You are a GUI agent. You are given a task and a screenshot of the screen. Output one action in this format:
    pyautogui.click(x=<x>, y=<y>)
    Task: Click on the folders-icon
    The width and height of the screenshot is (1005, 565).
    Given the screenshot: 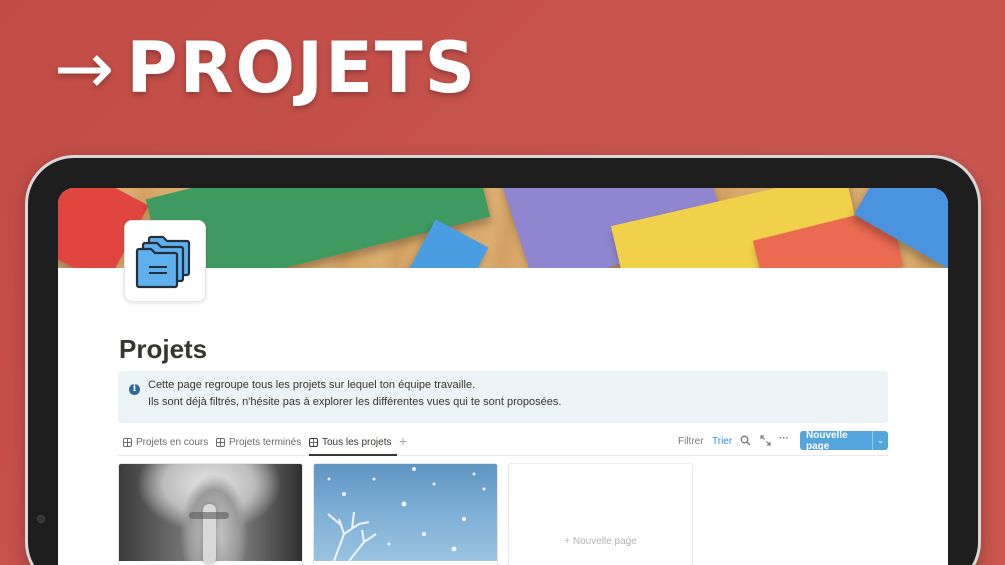 What is the action you would take?
    pyautogui.click(x=163, y=262)
    